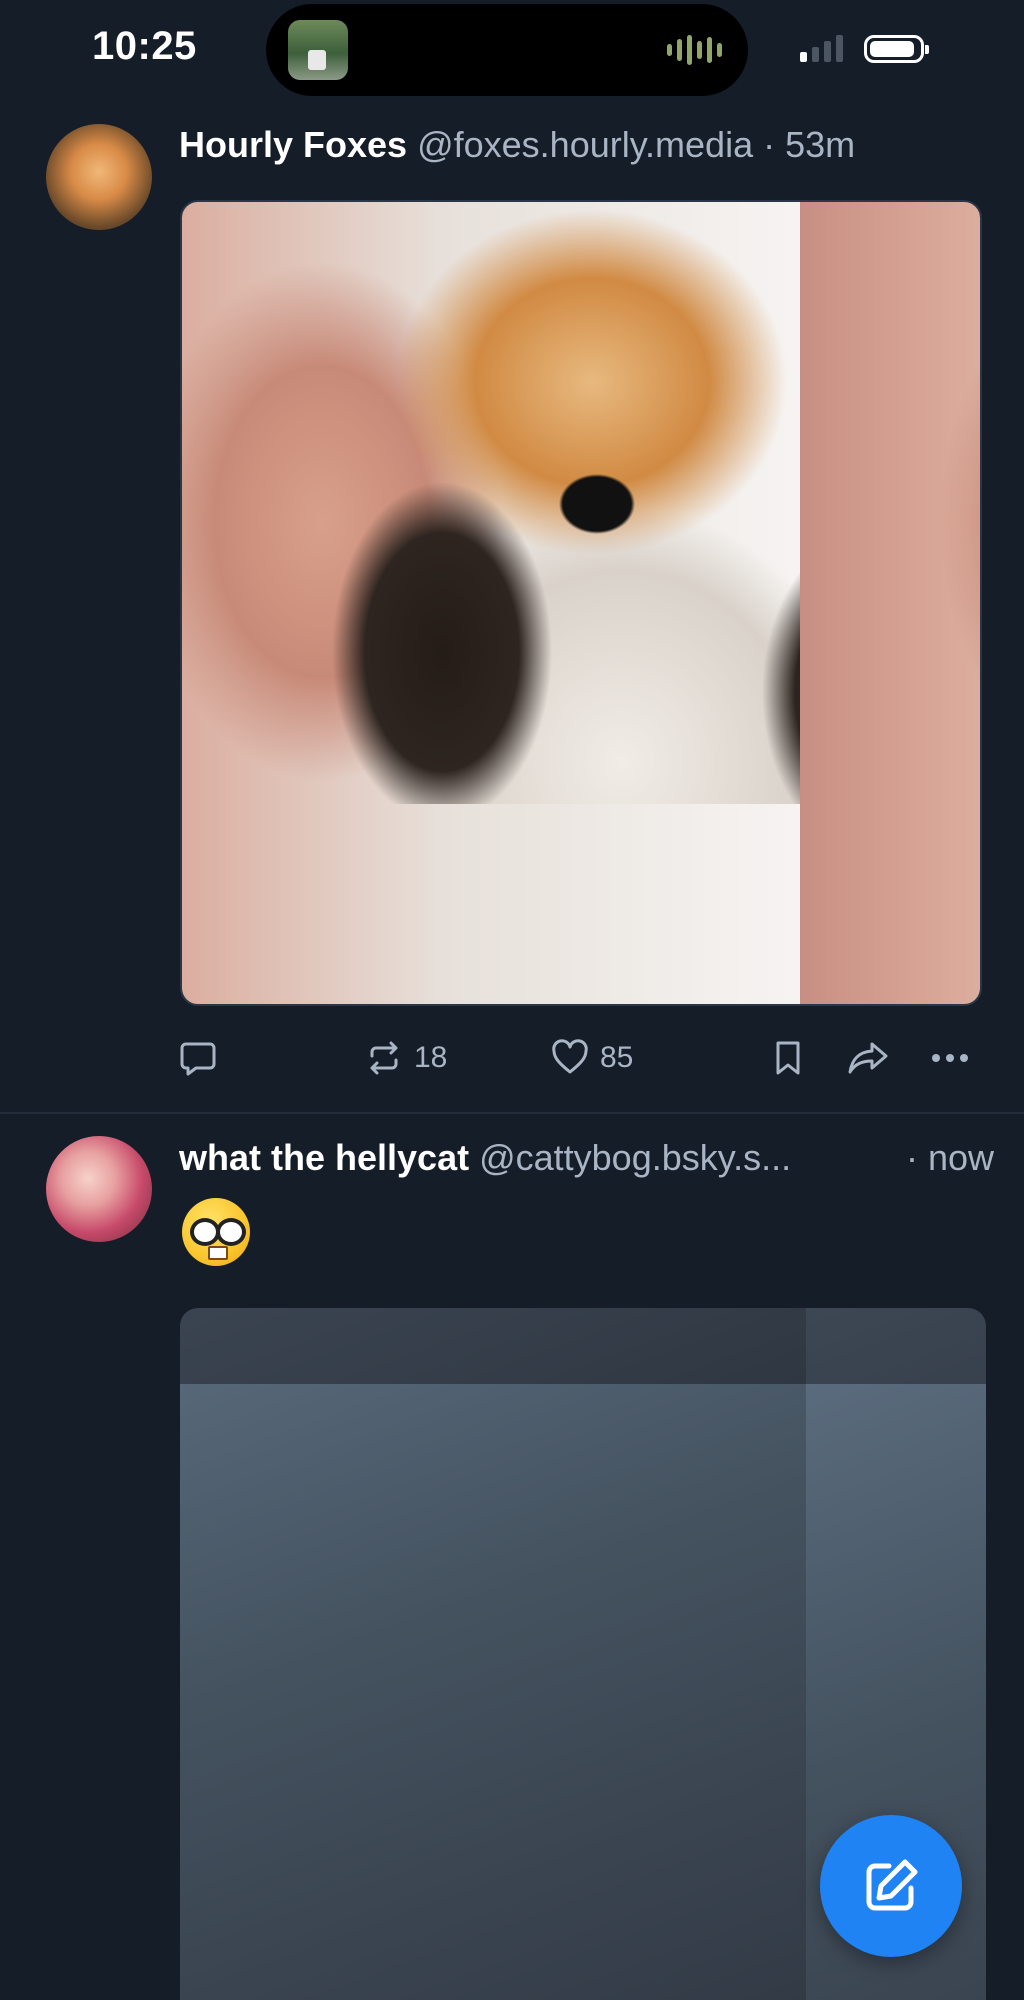 The height and width of the screenshot is (2000, 1024). I want to click on share-button, so click(868, 1058).